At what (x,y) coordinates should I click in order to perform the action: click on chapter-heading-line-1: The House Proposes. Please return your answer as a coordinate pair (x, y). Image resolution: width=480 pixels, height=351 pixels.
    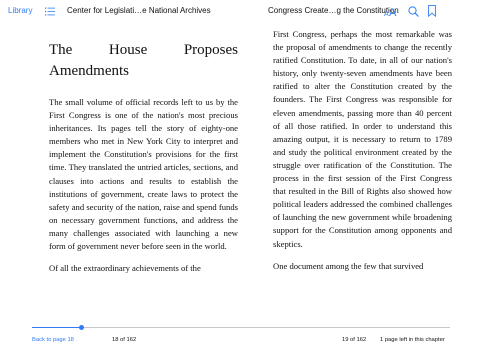
    Looking at the image, I should click on (143, 50).